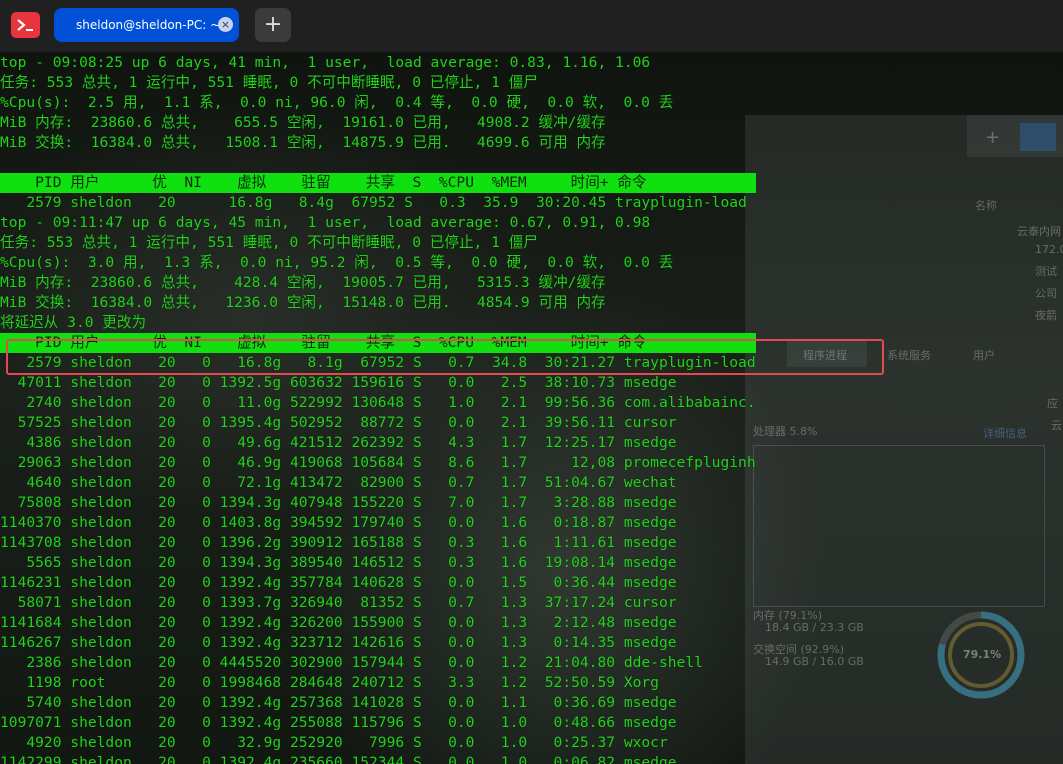  I want to click on new-tab-button: +, so click(273, 25).